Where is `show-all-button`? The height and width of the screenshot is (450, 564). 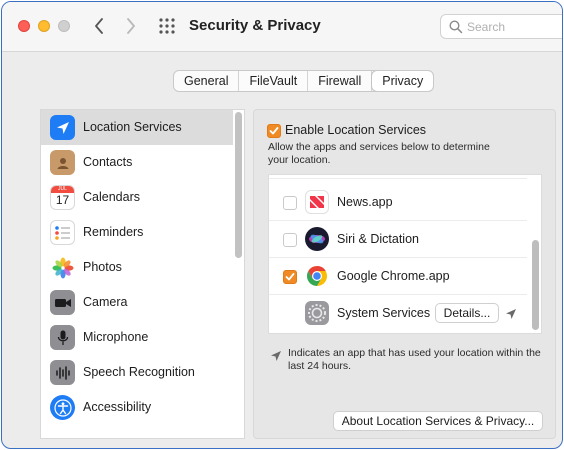
show-all-button is located at coordinates (167, 26).